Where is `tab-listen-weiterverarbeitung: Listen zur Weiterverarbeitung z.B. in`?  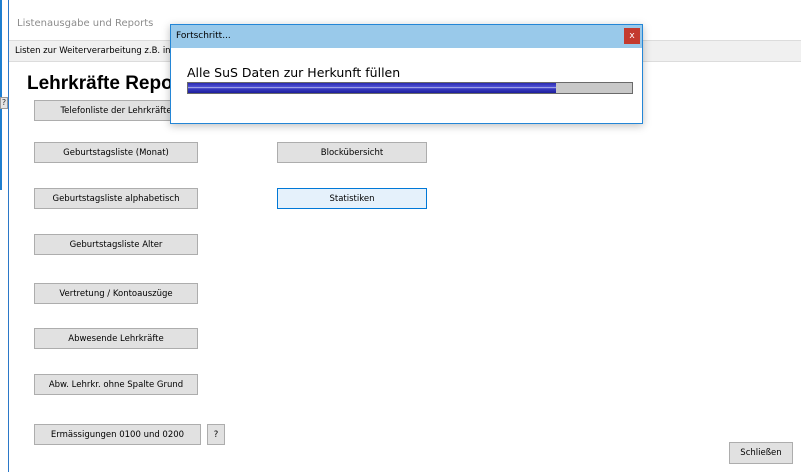
tab-listen-weiterverarbeitung: Listen zur Weiterverarbeitung z.B. in is located at coordinates (93, 51).